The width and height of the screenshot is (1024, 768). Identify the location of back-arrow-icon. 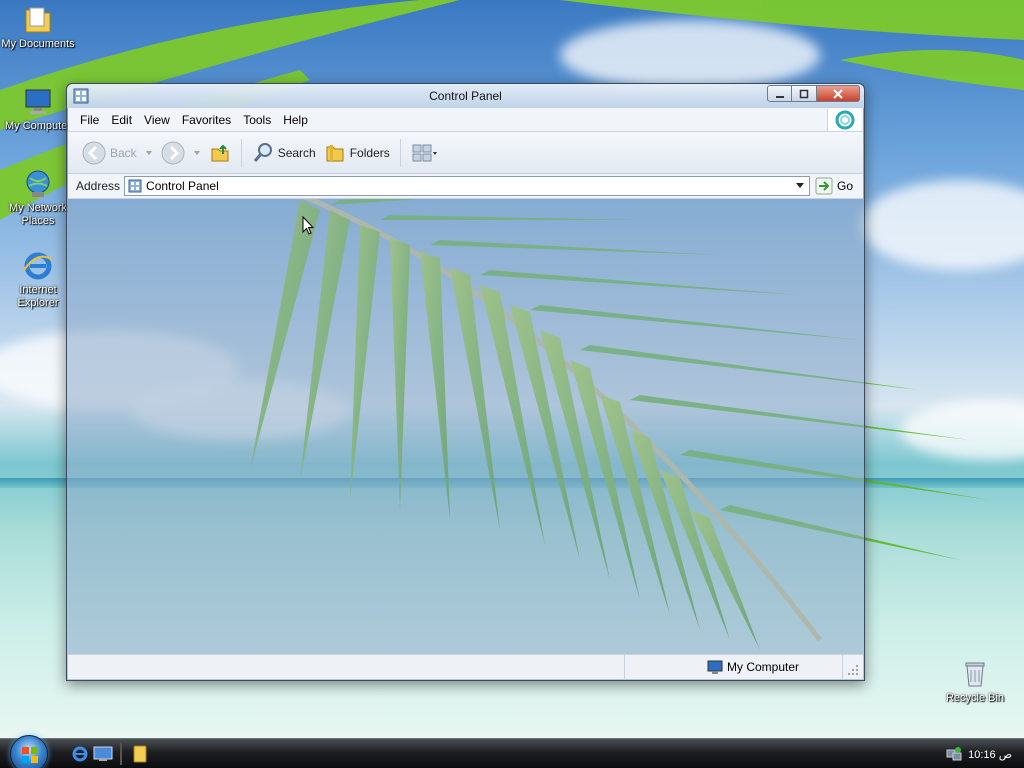
(94, 152).